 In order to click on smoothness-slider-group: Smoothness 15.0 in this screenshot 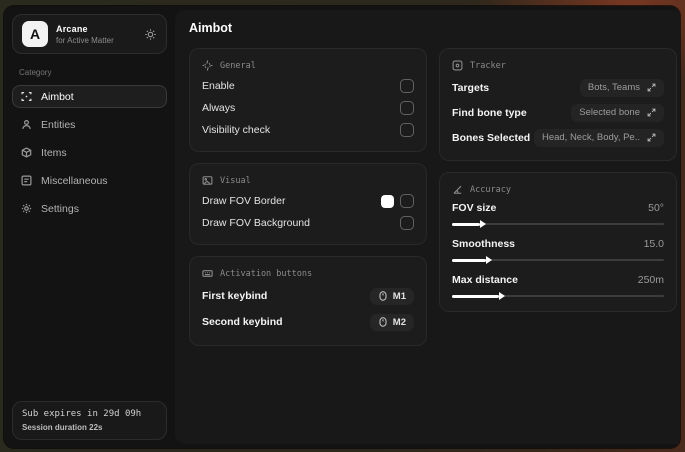, I will do `click(558, 249)`.